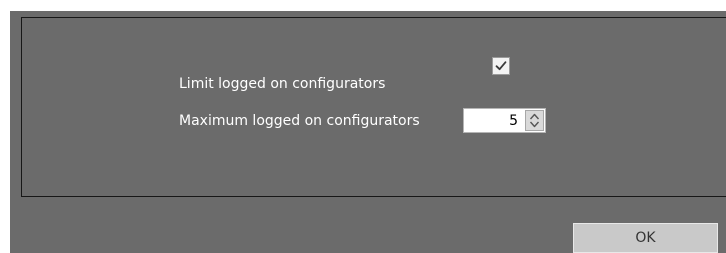  I want to click on spin-buttons, so click(534, 120).